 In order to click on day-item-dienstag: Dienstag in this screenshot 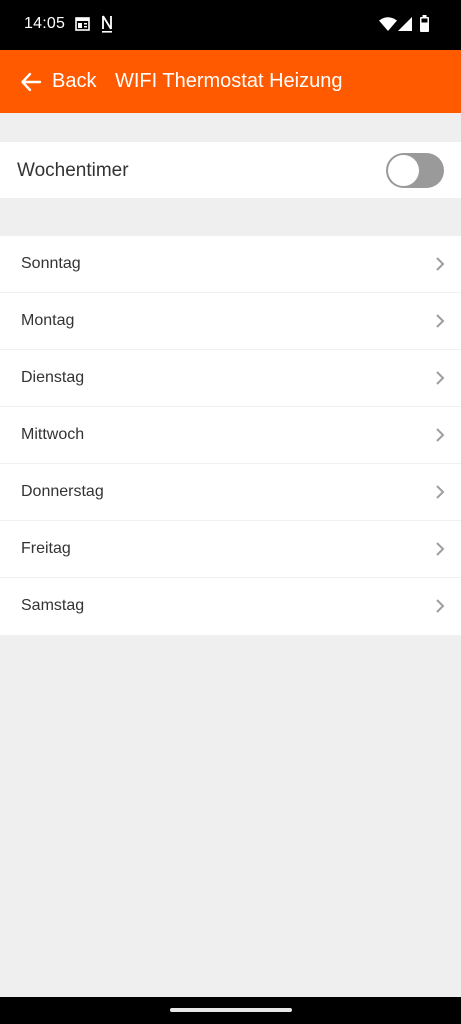, I will do `click(230, 378)`.